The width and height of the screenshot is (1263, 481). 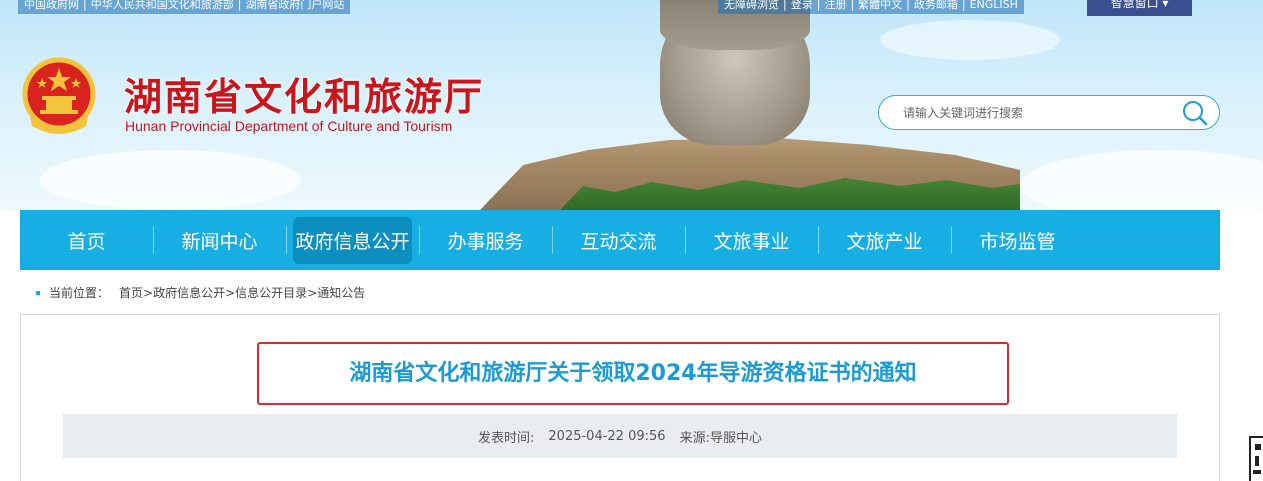 What do you see at coordinates (79, 293) in the screenshot?
I see `breadcrumb-label: 当前位置：` at bounding box center [79, 293].